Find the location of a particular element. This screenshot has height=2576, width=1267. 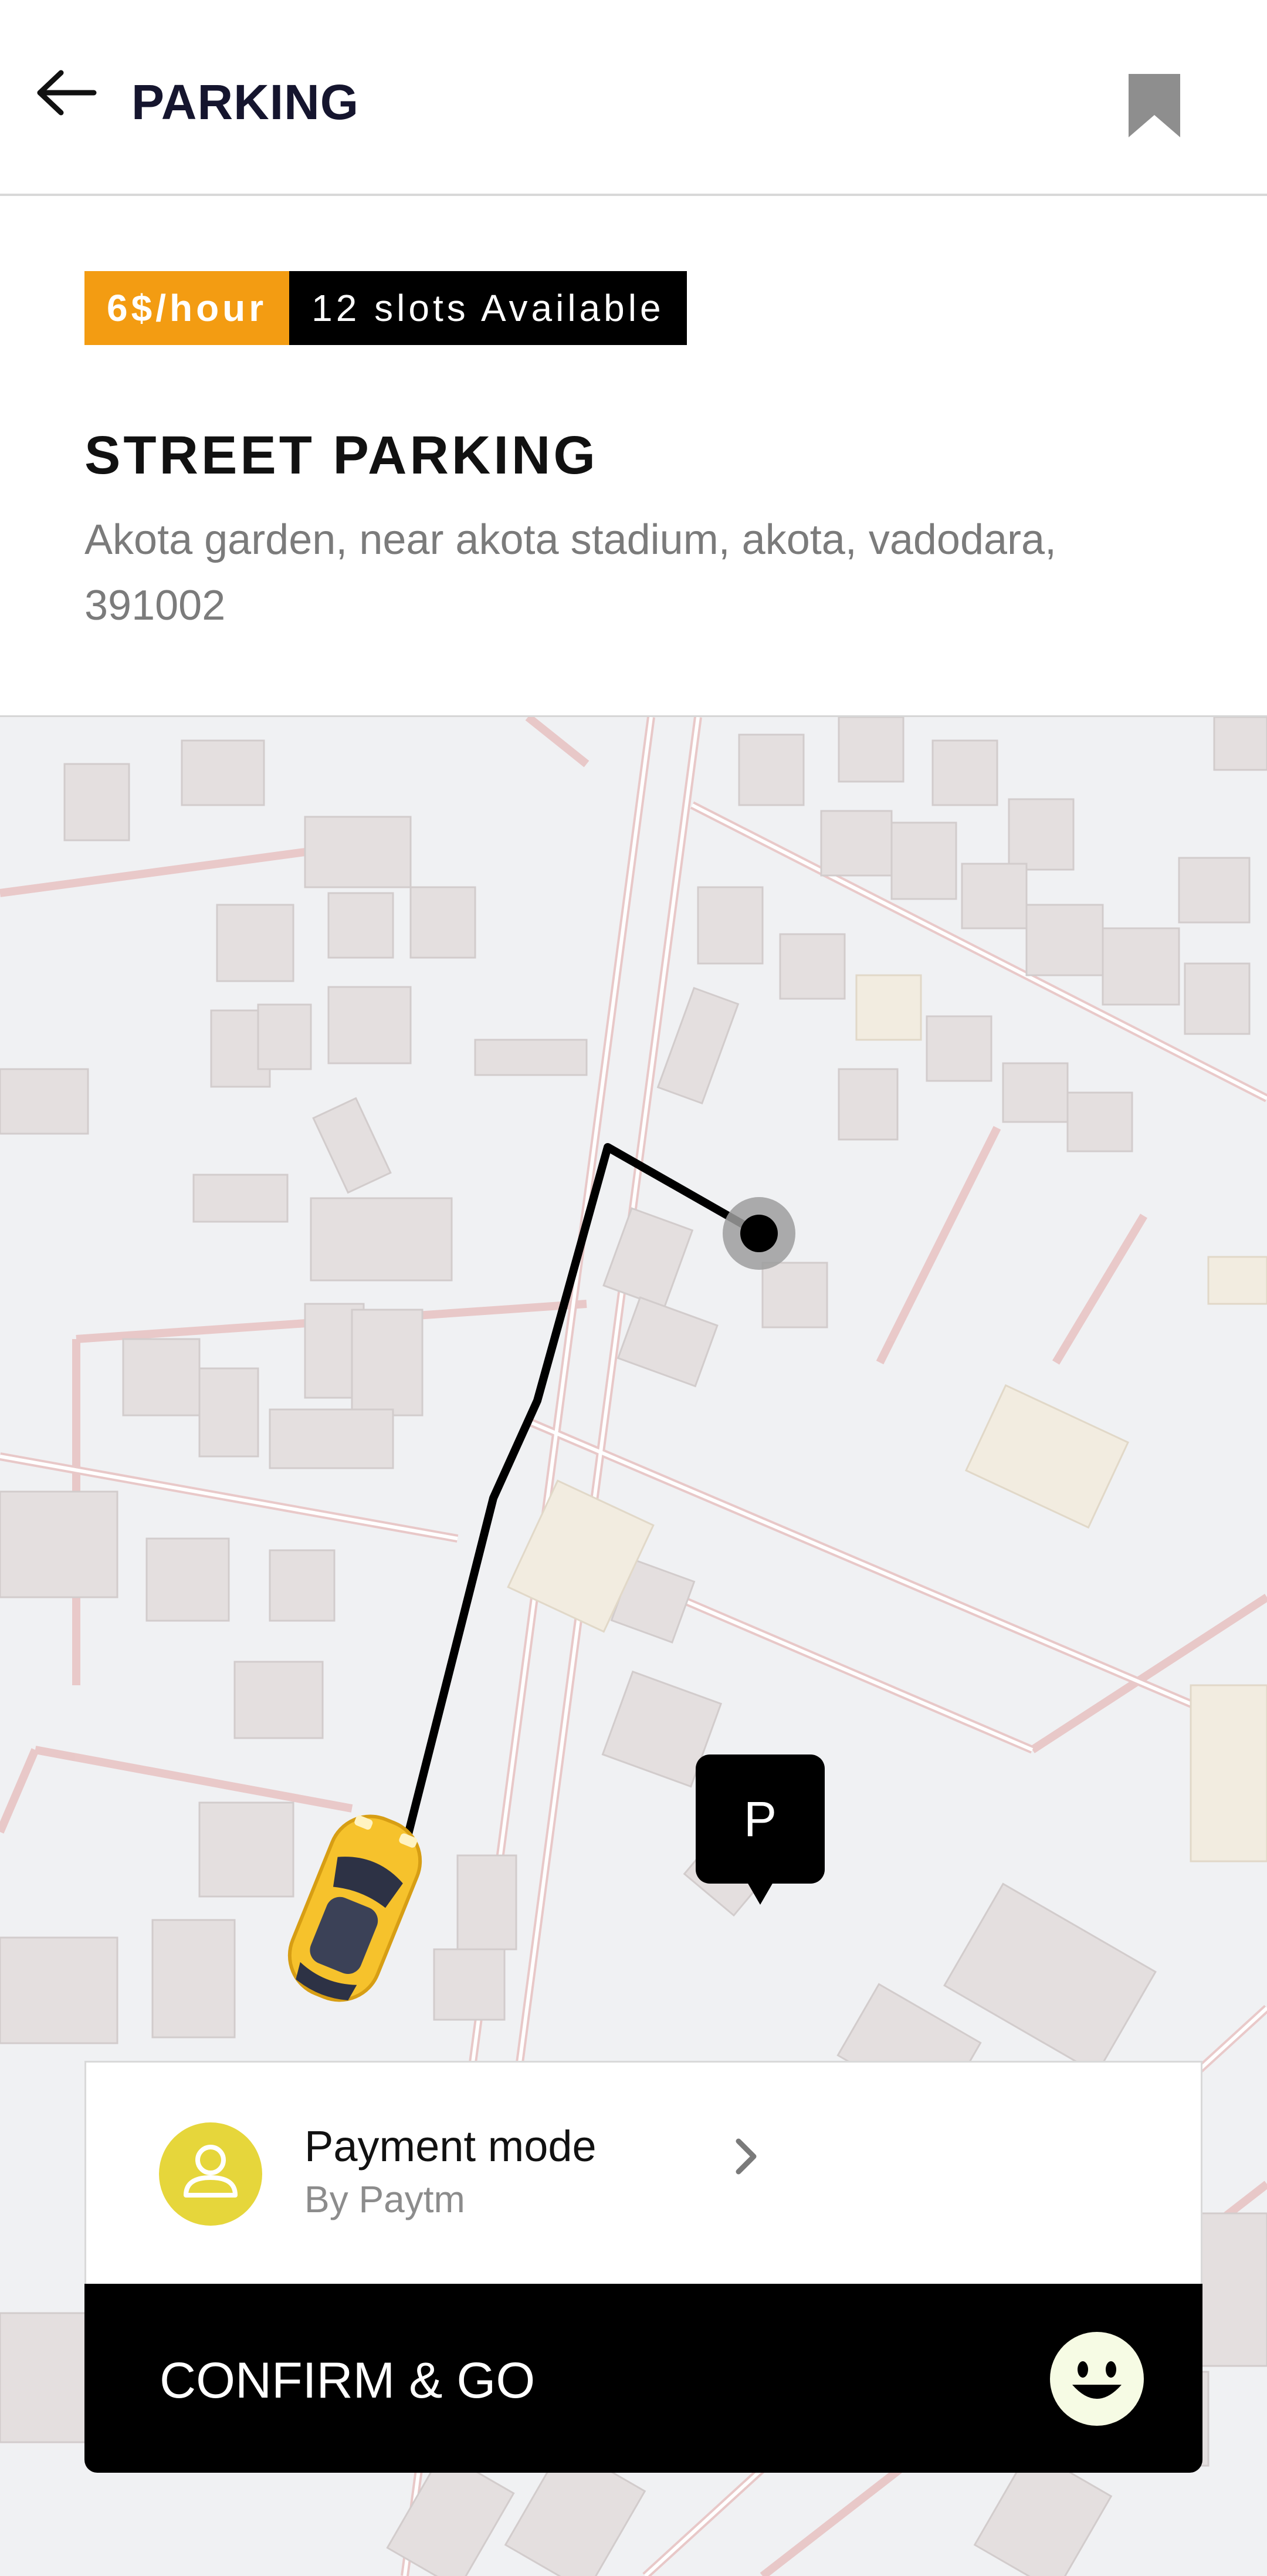

bookmark-icon is located at coordinates (1154, 105).